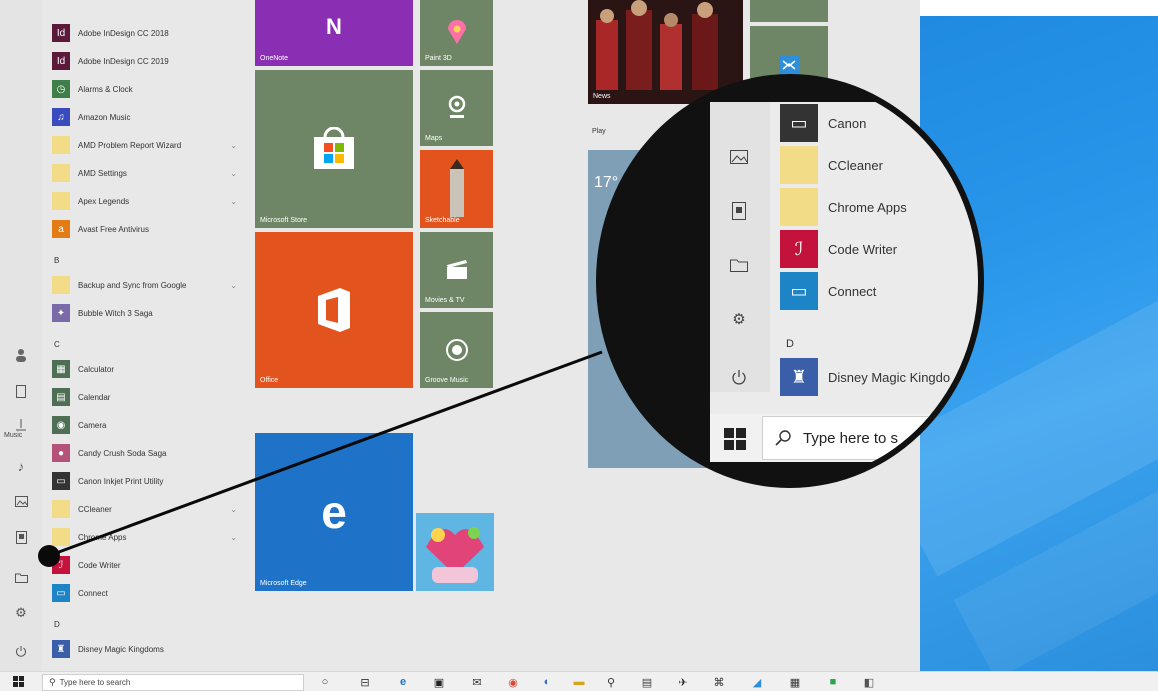 This screenshot has height=691, width=1158. Describe the element at coordinates (455, 552) in the screenshot. I see `tile-candy-crush` at that location.